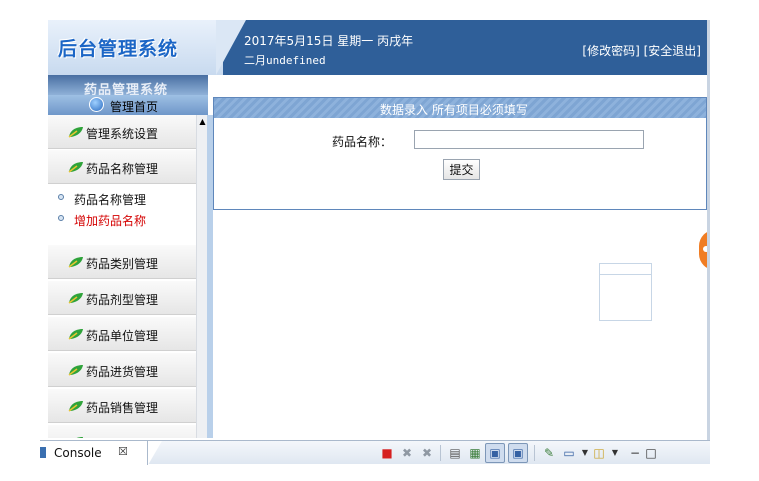  I want to click on popup-divider, so click(625, 274).